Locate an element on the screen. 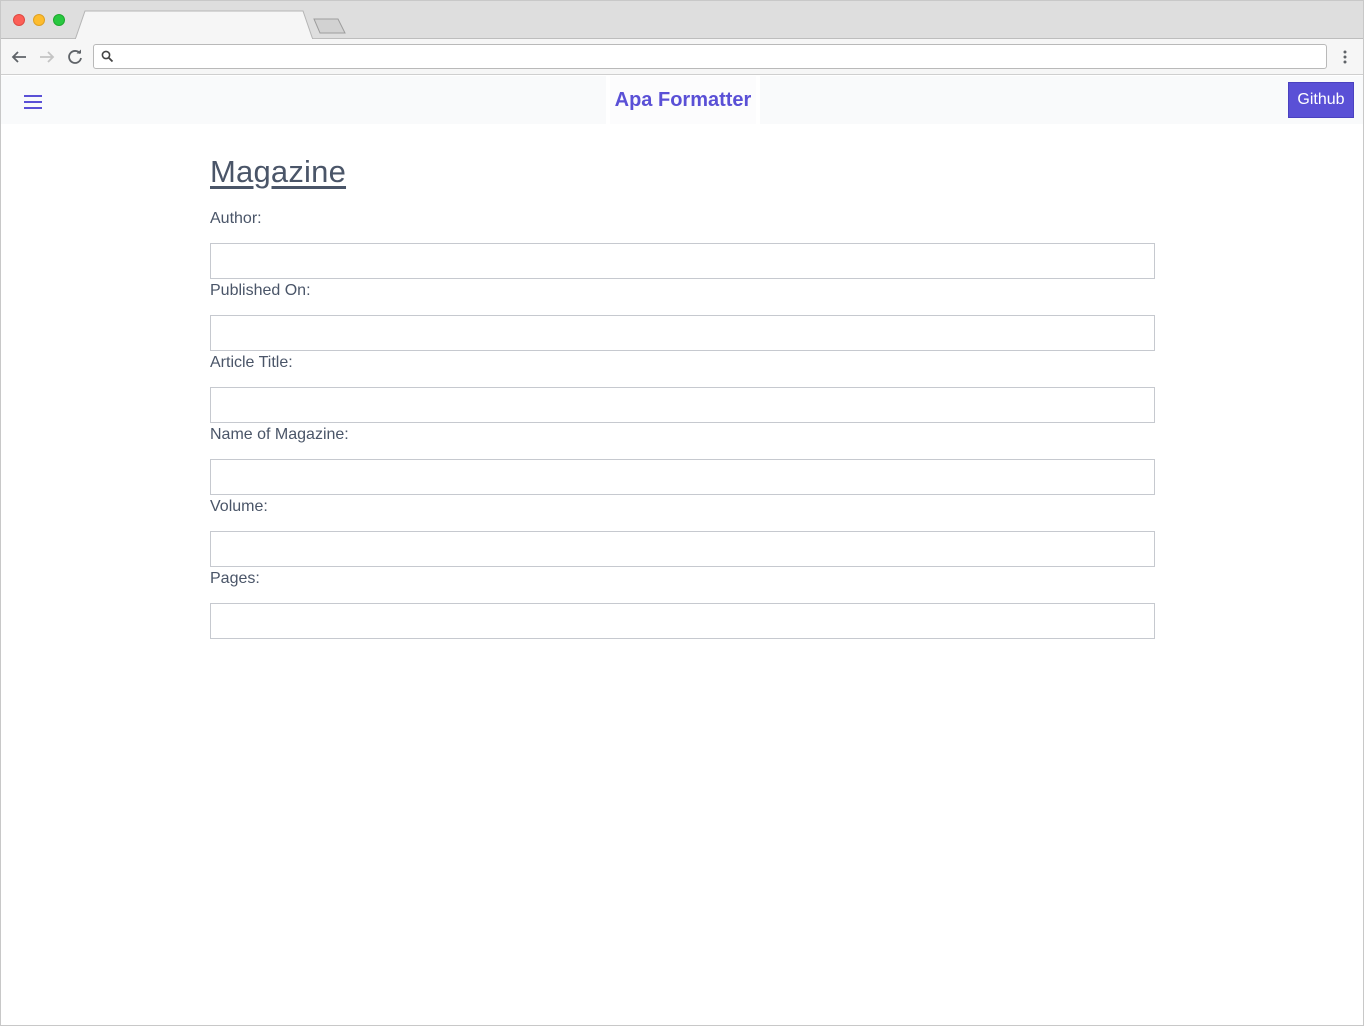 The image size is (1364, 1026). article-title-input is located at coordinates (682, 405).